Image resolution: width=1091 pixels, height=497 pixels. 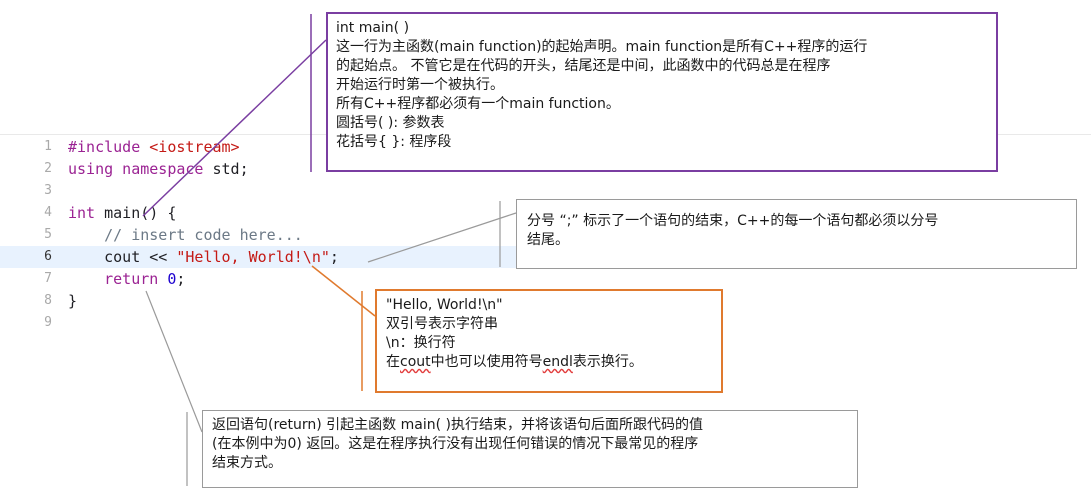 I want to click on code-text: int main() {, so click(x=122, y=213).